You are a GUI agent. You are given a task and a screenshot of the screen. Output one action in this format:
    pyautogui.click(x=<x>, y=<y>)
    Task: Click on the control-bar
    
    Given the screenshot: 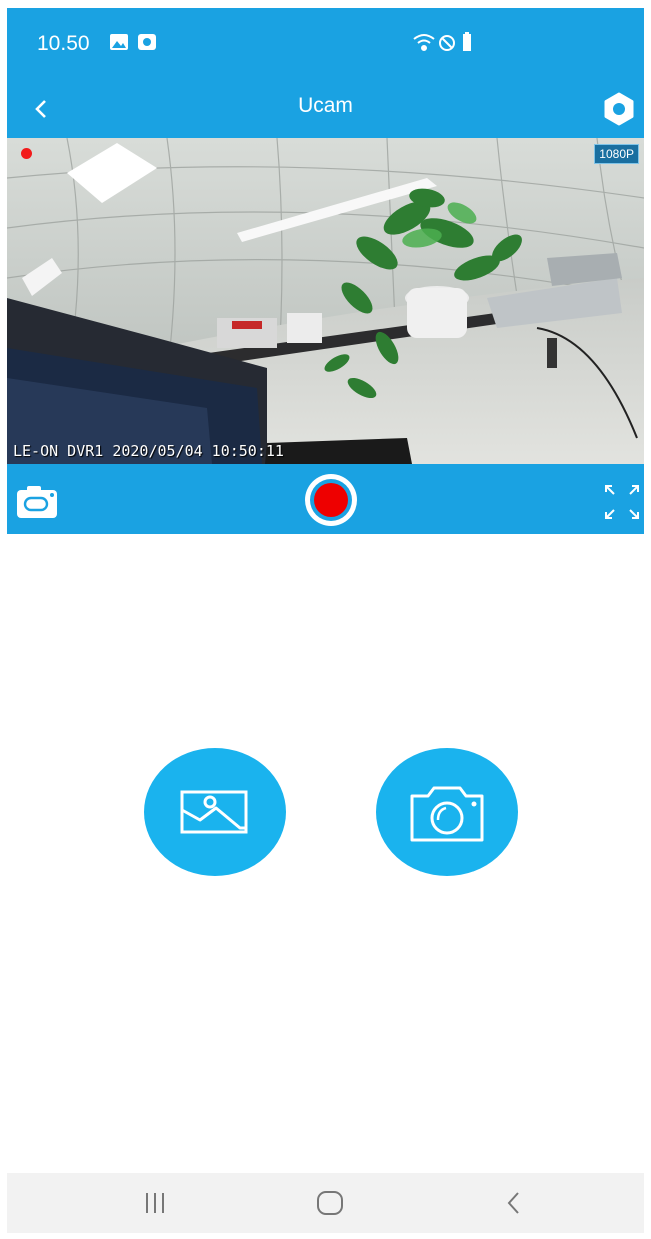 What is the action you would take?
    pyautogui.click(x=325, y=499)
    